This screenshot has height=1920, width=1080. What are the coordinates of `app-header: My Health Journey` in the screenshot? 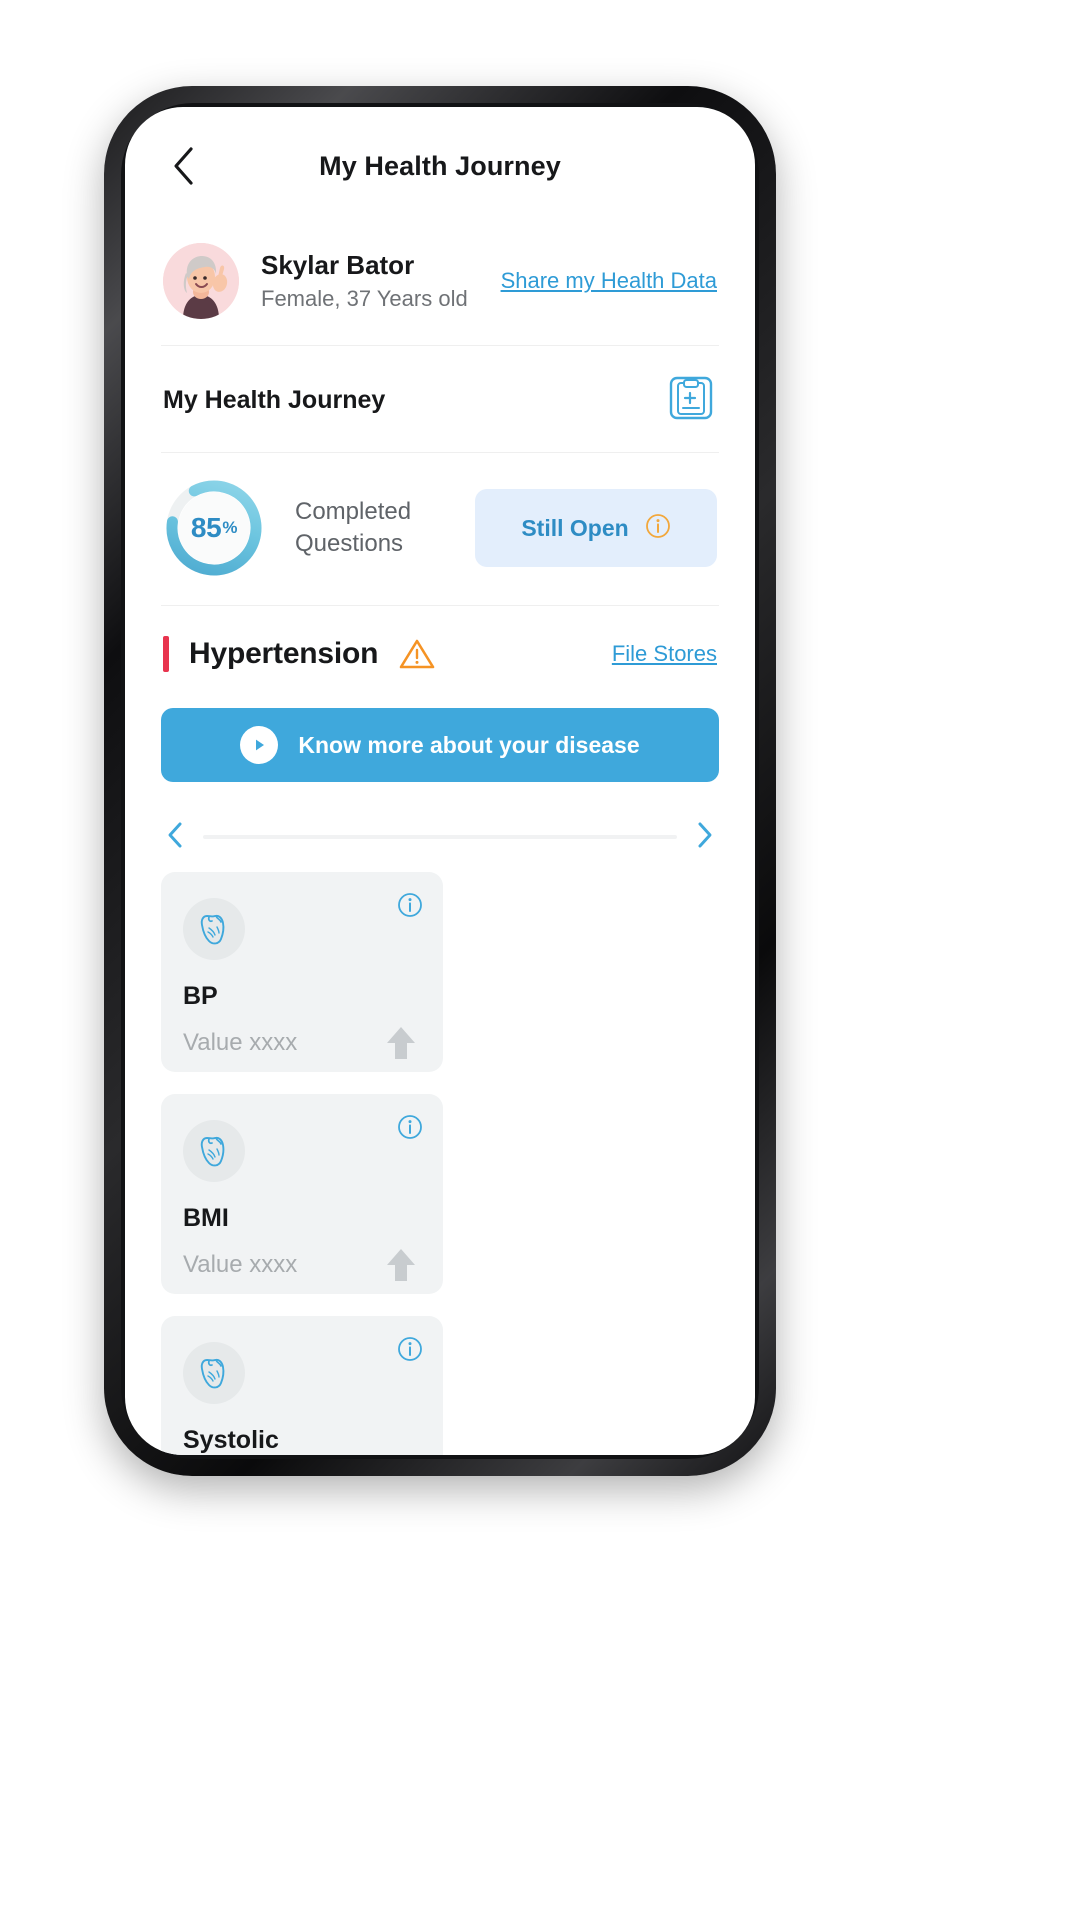 It's located at (440, 166).